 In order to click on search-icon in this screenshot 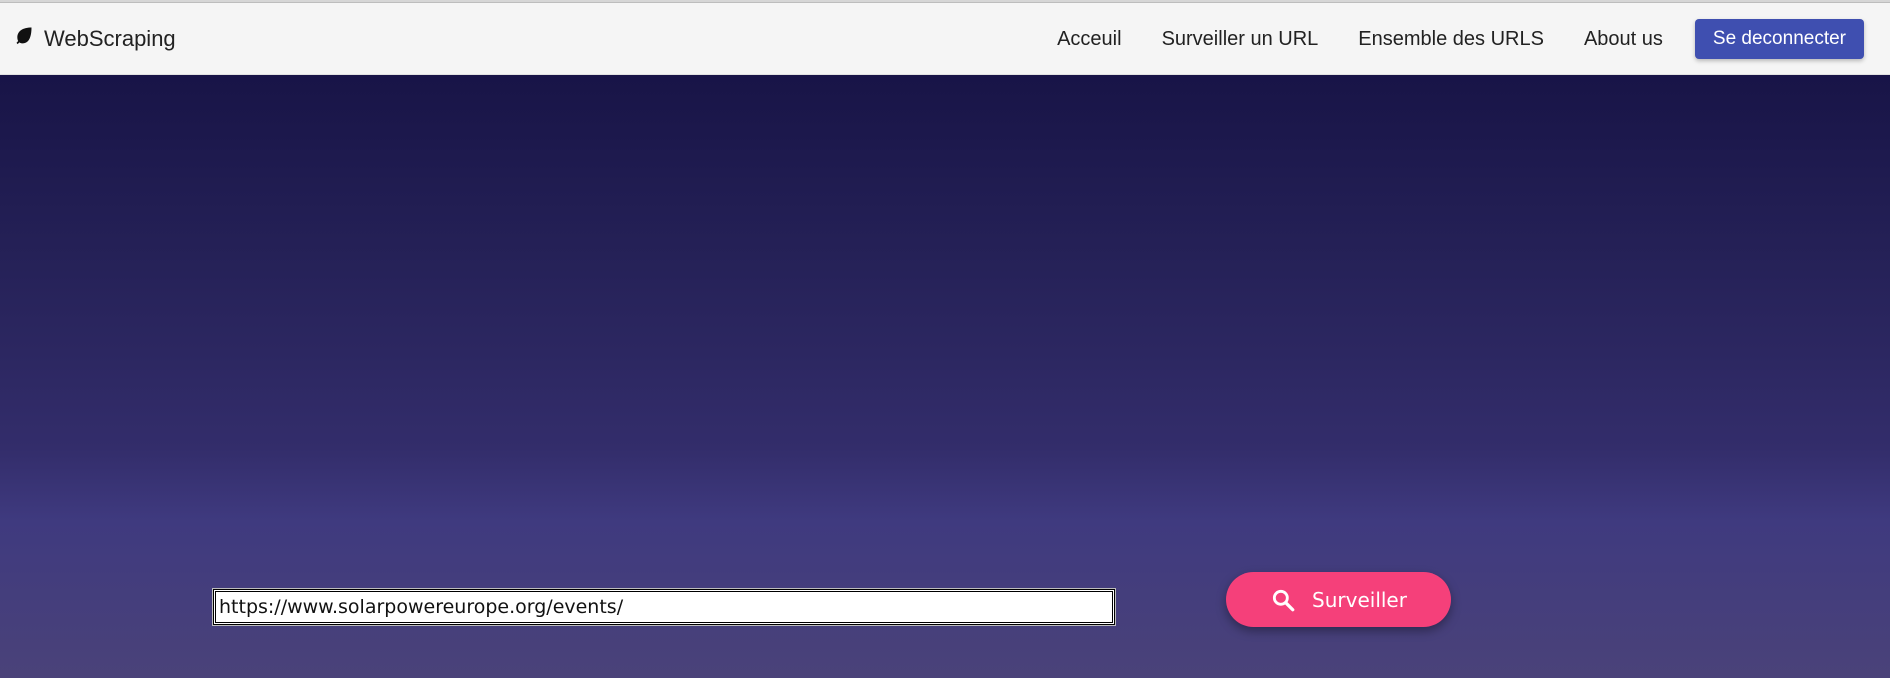, I will do `click(1283, 600)`.